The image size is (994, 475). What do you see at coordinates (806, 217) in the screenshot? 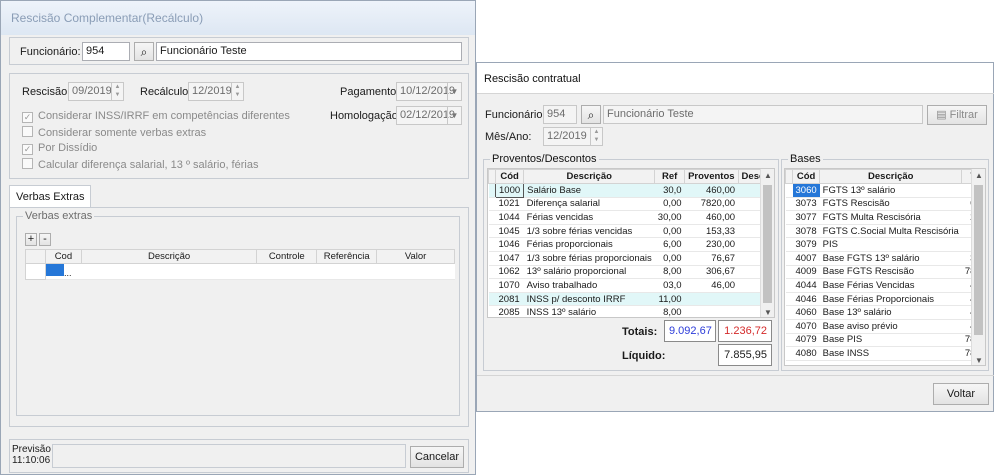
I see `cod-cell: 3077` at bounding box center [806, 217].